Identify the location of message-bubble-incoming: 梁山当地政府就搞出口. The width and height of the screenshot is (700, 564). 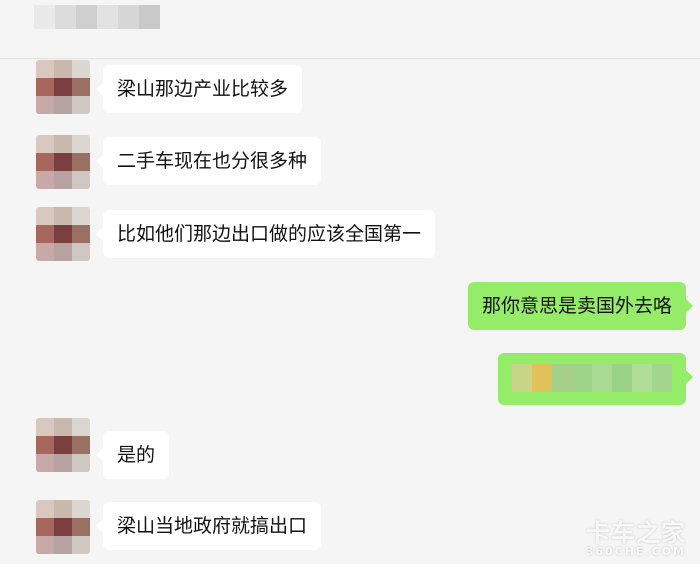
(208, 526).